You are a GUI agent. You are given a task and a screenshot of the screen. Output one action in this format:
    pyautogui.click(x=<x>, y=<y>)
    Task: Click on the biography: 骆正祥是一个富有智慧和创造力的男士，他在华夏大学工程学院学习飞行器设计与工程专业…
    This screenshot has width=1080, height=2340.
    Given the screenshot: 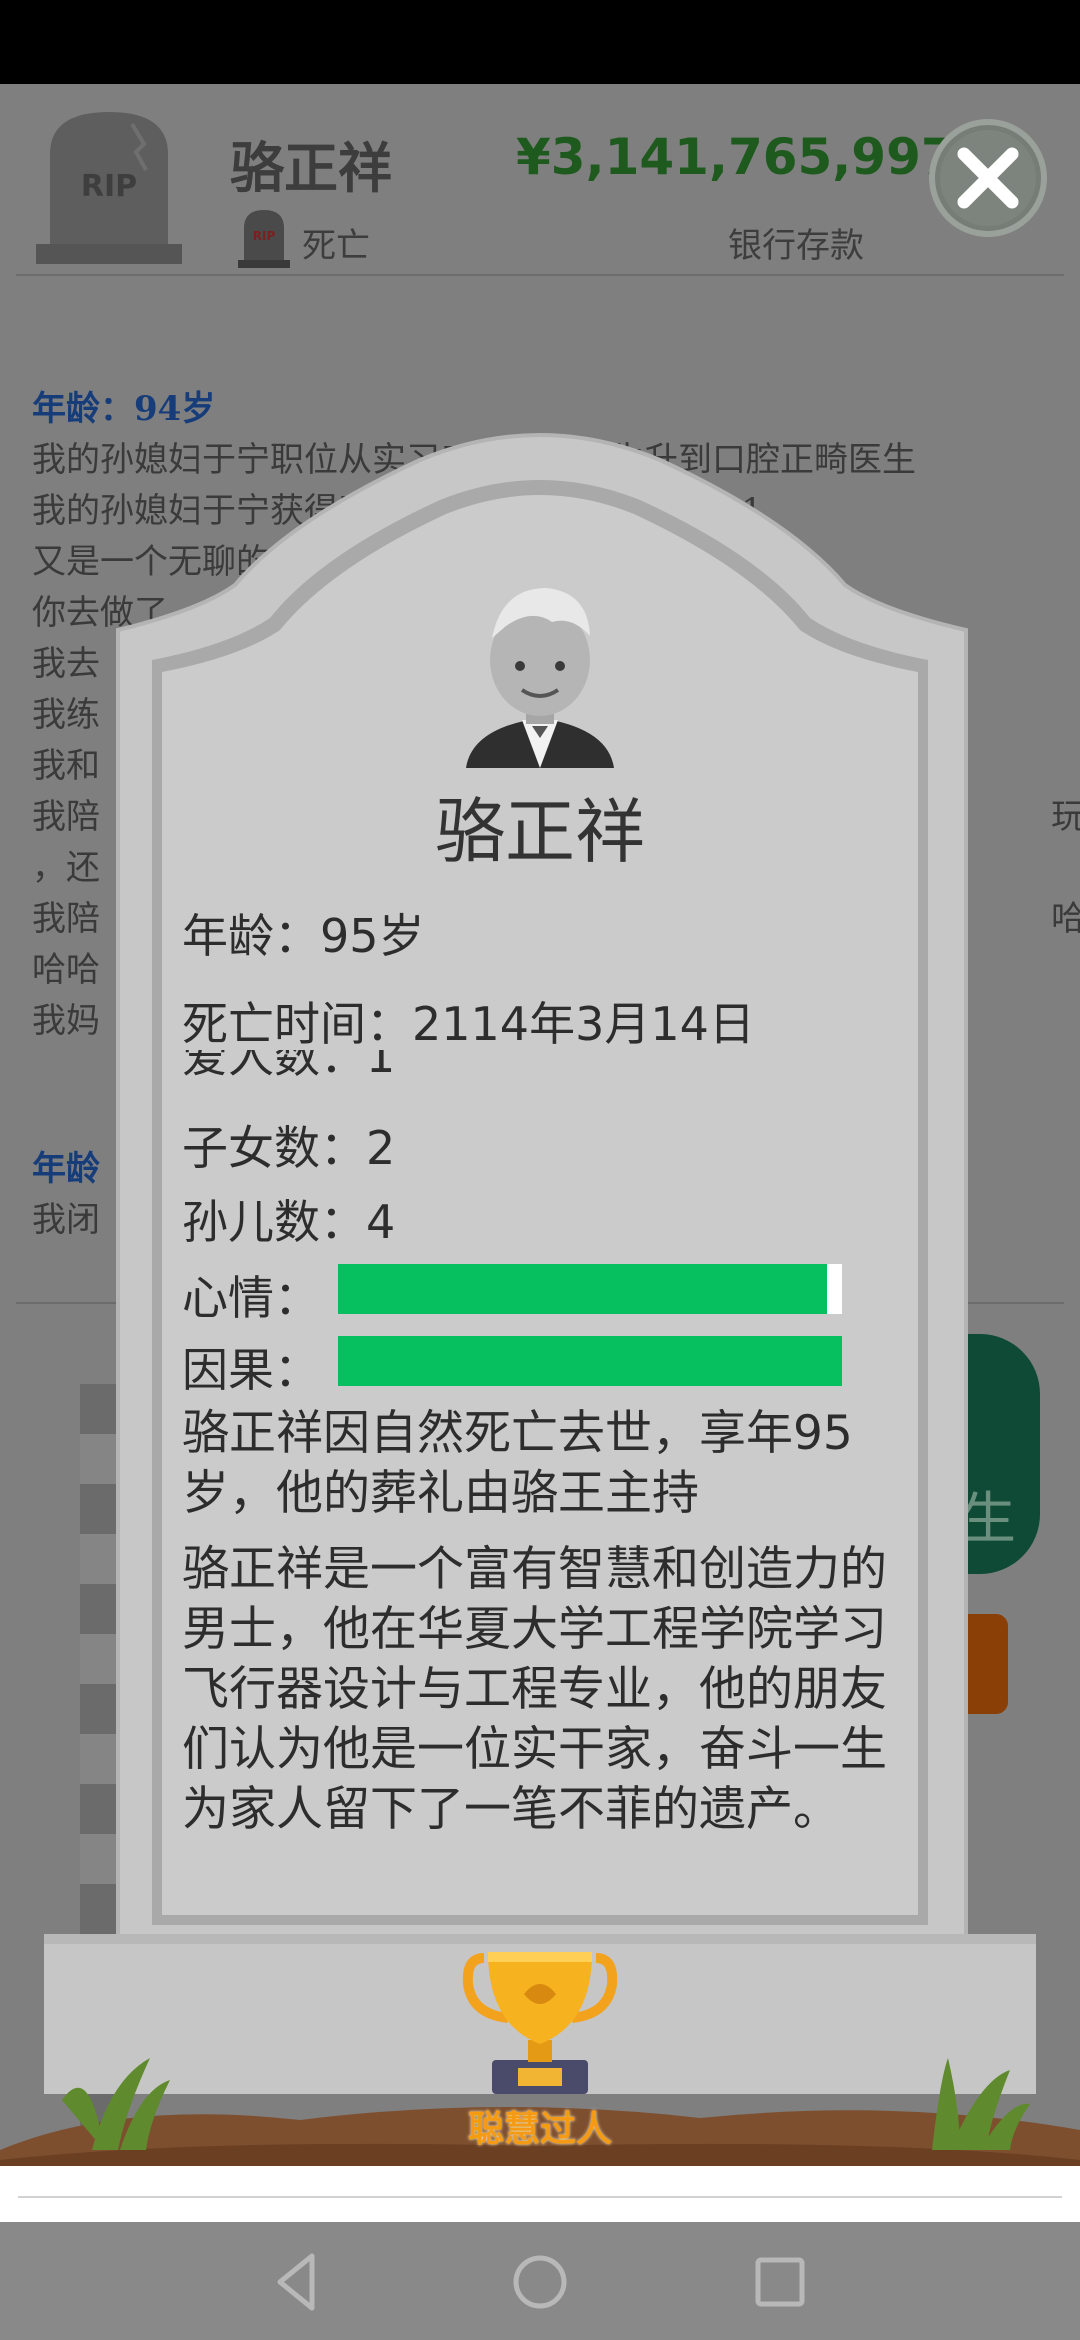 What is the action you would take?
    pyautogui.click(x=534, y=1689)
    